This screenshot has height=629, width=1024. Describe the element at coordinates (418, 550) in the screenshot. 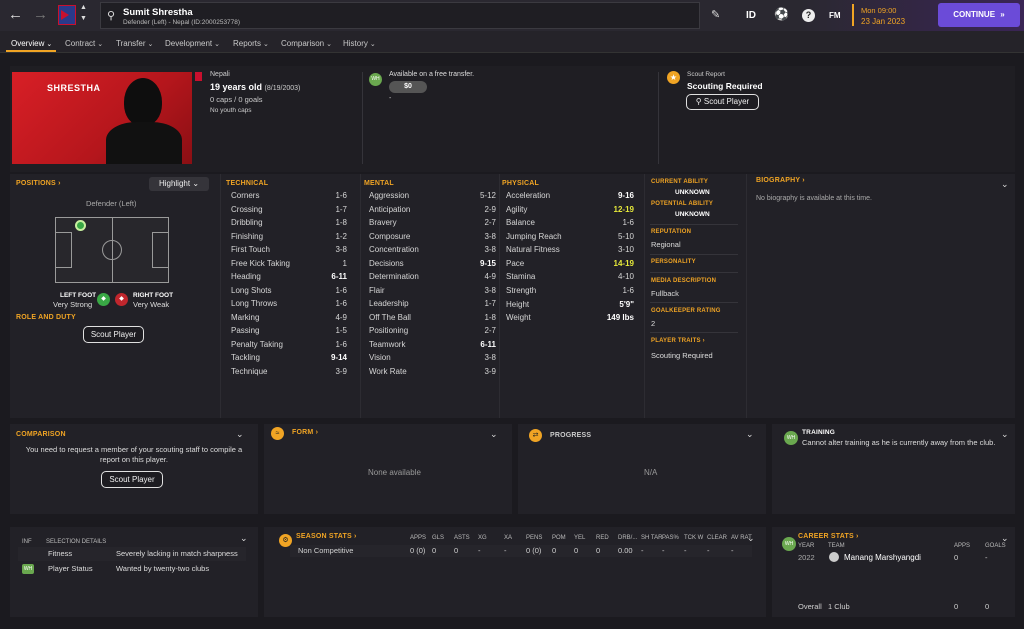

I see `season-stat-value: 0 (0)` at that location.